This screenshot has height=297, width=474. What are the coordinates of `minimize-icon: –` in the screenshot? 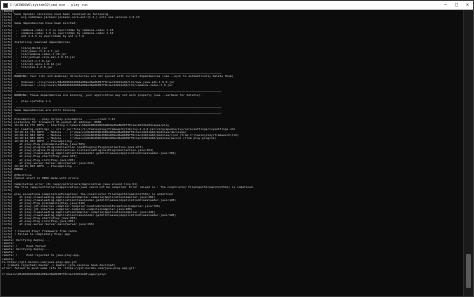 It's located at (445, 5).